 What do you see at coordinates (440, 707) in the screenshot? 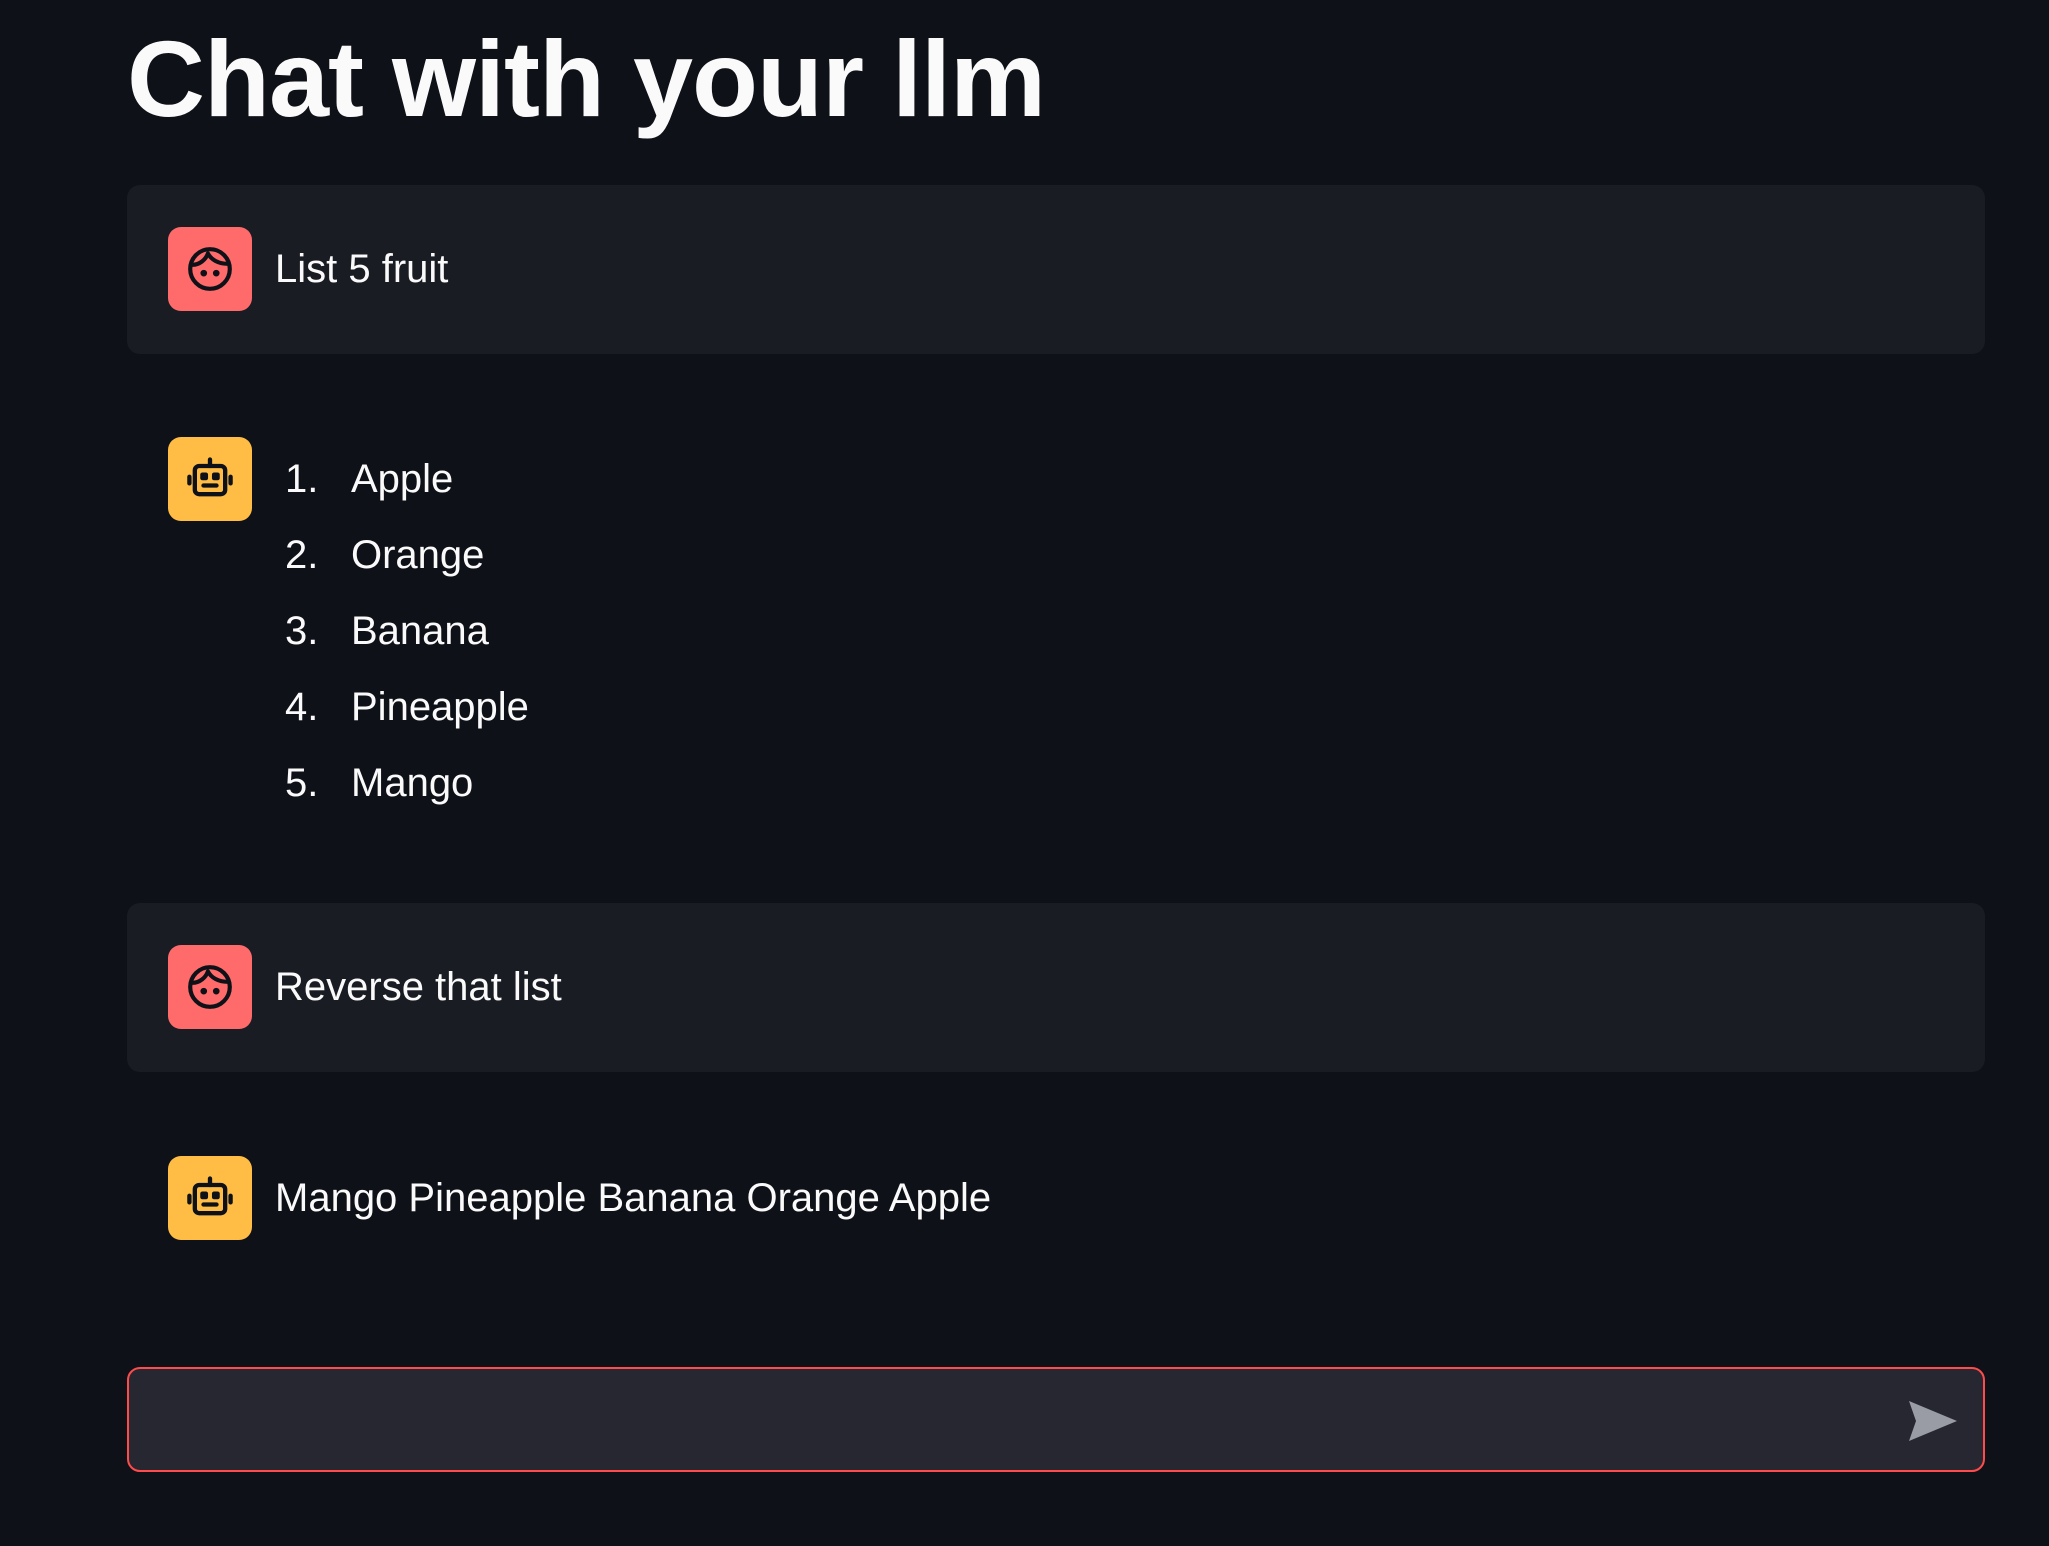
I see `list-item-label: Pineapple` at bounding box center [440, 707].